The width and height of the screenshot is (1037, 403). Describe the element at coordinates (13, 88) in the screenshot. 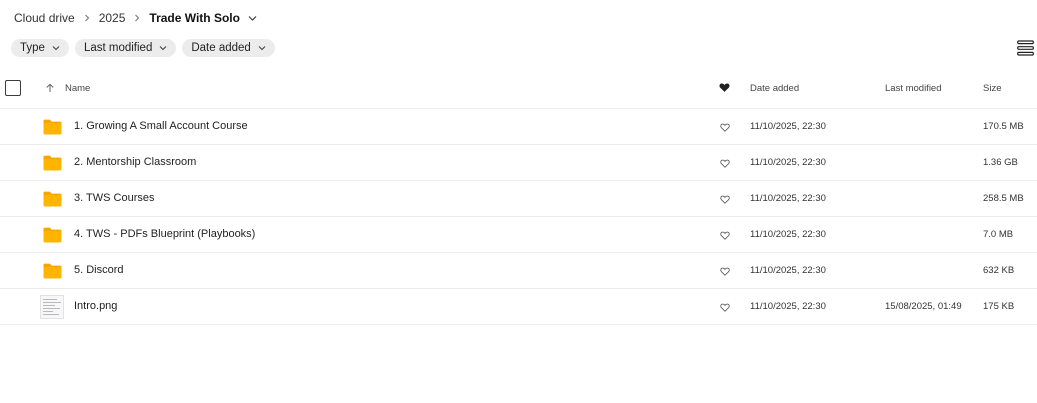

I see `select-all-checkbox` at that location.